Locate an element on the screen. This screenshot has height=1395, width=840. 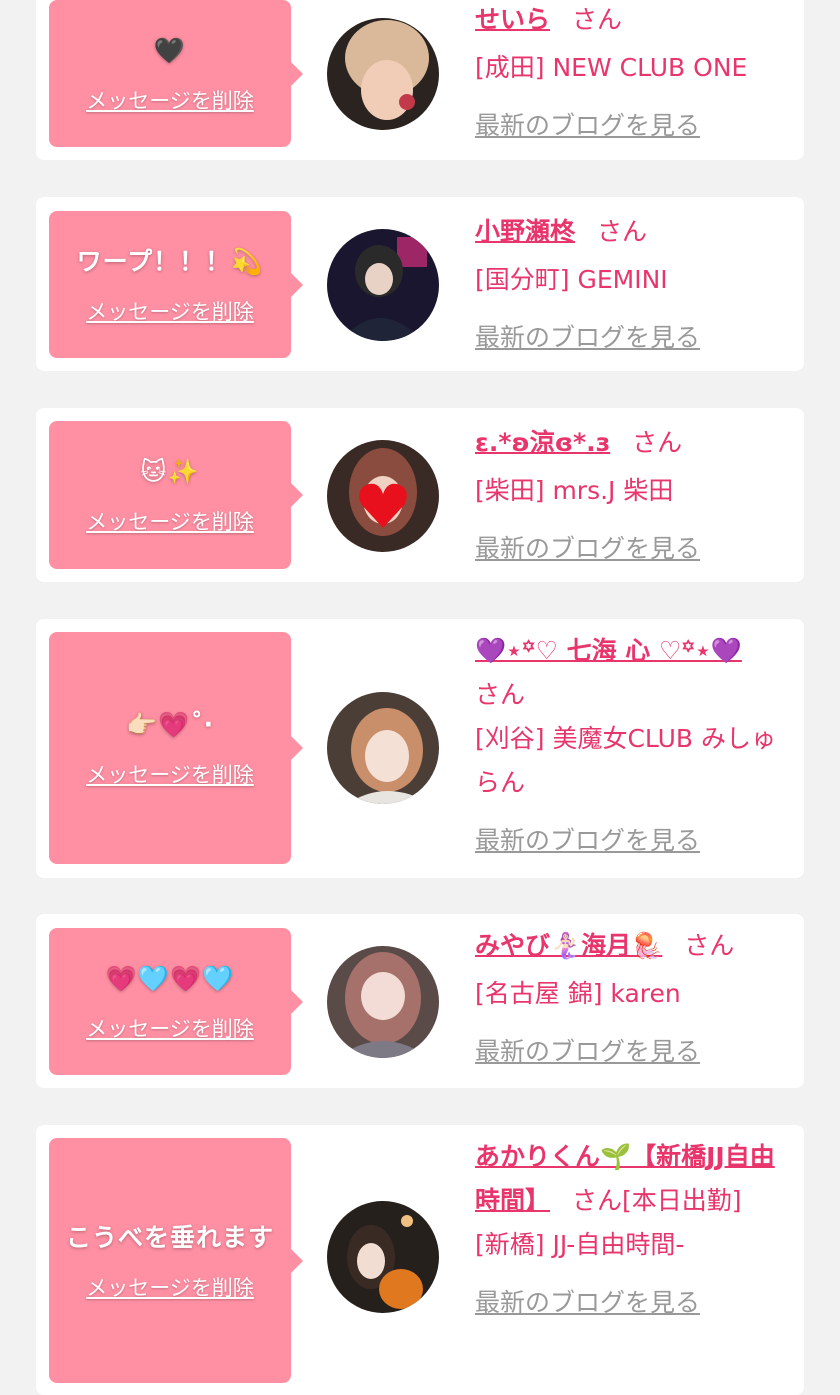
cast-info: ε.*ʚ涼ɞ*.з さん [柴田] mrs.J 柴田 最新のブログを見る is located at coordinates (634, 496).